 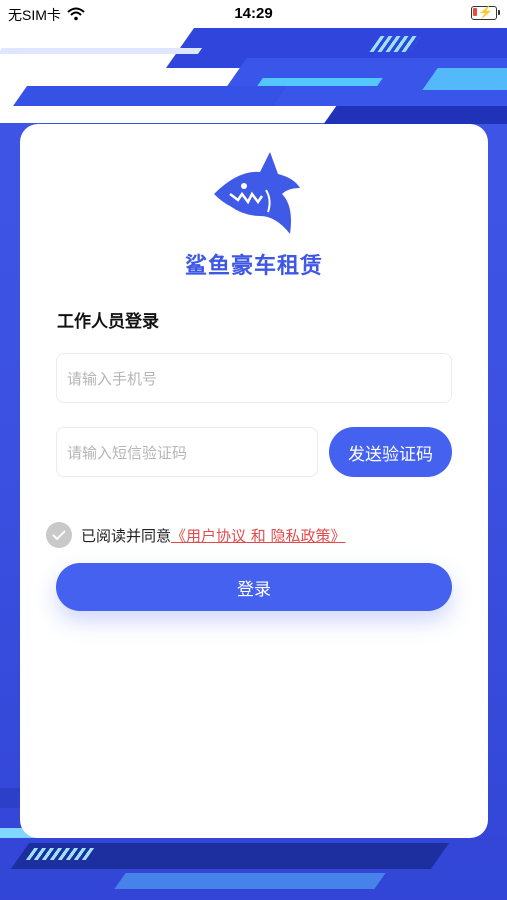 I want to click on status-time: 14:29, so click(x=253, y=13).